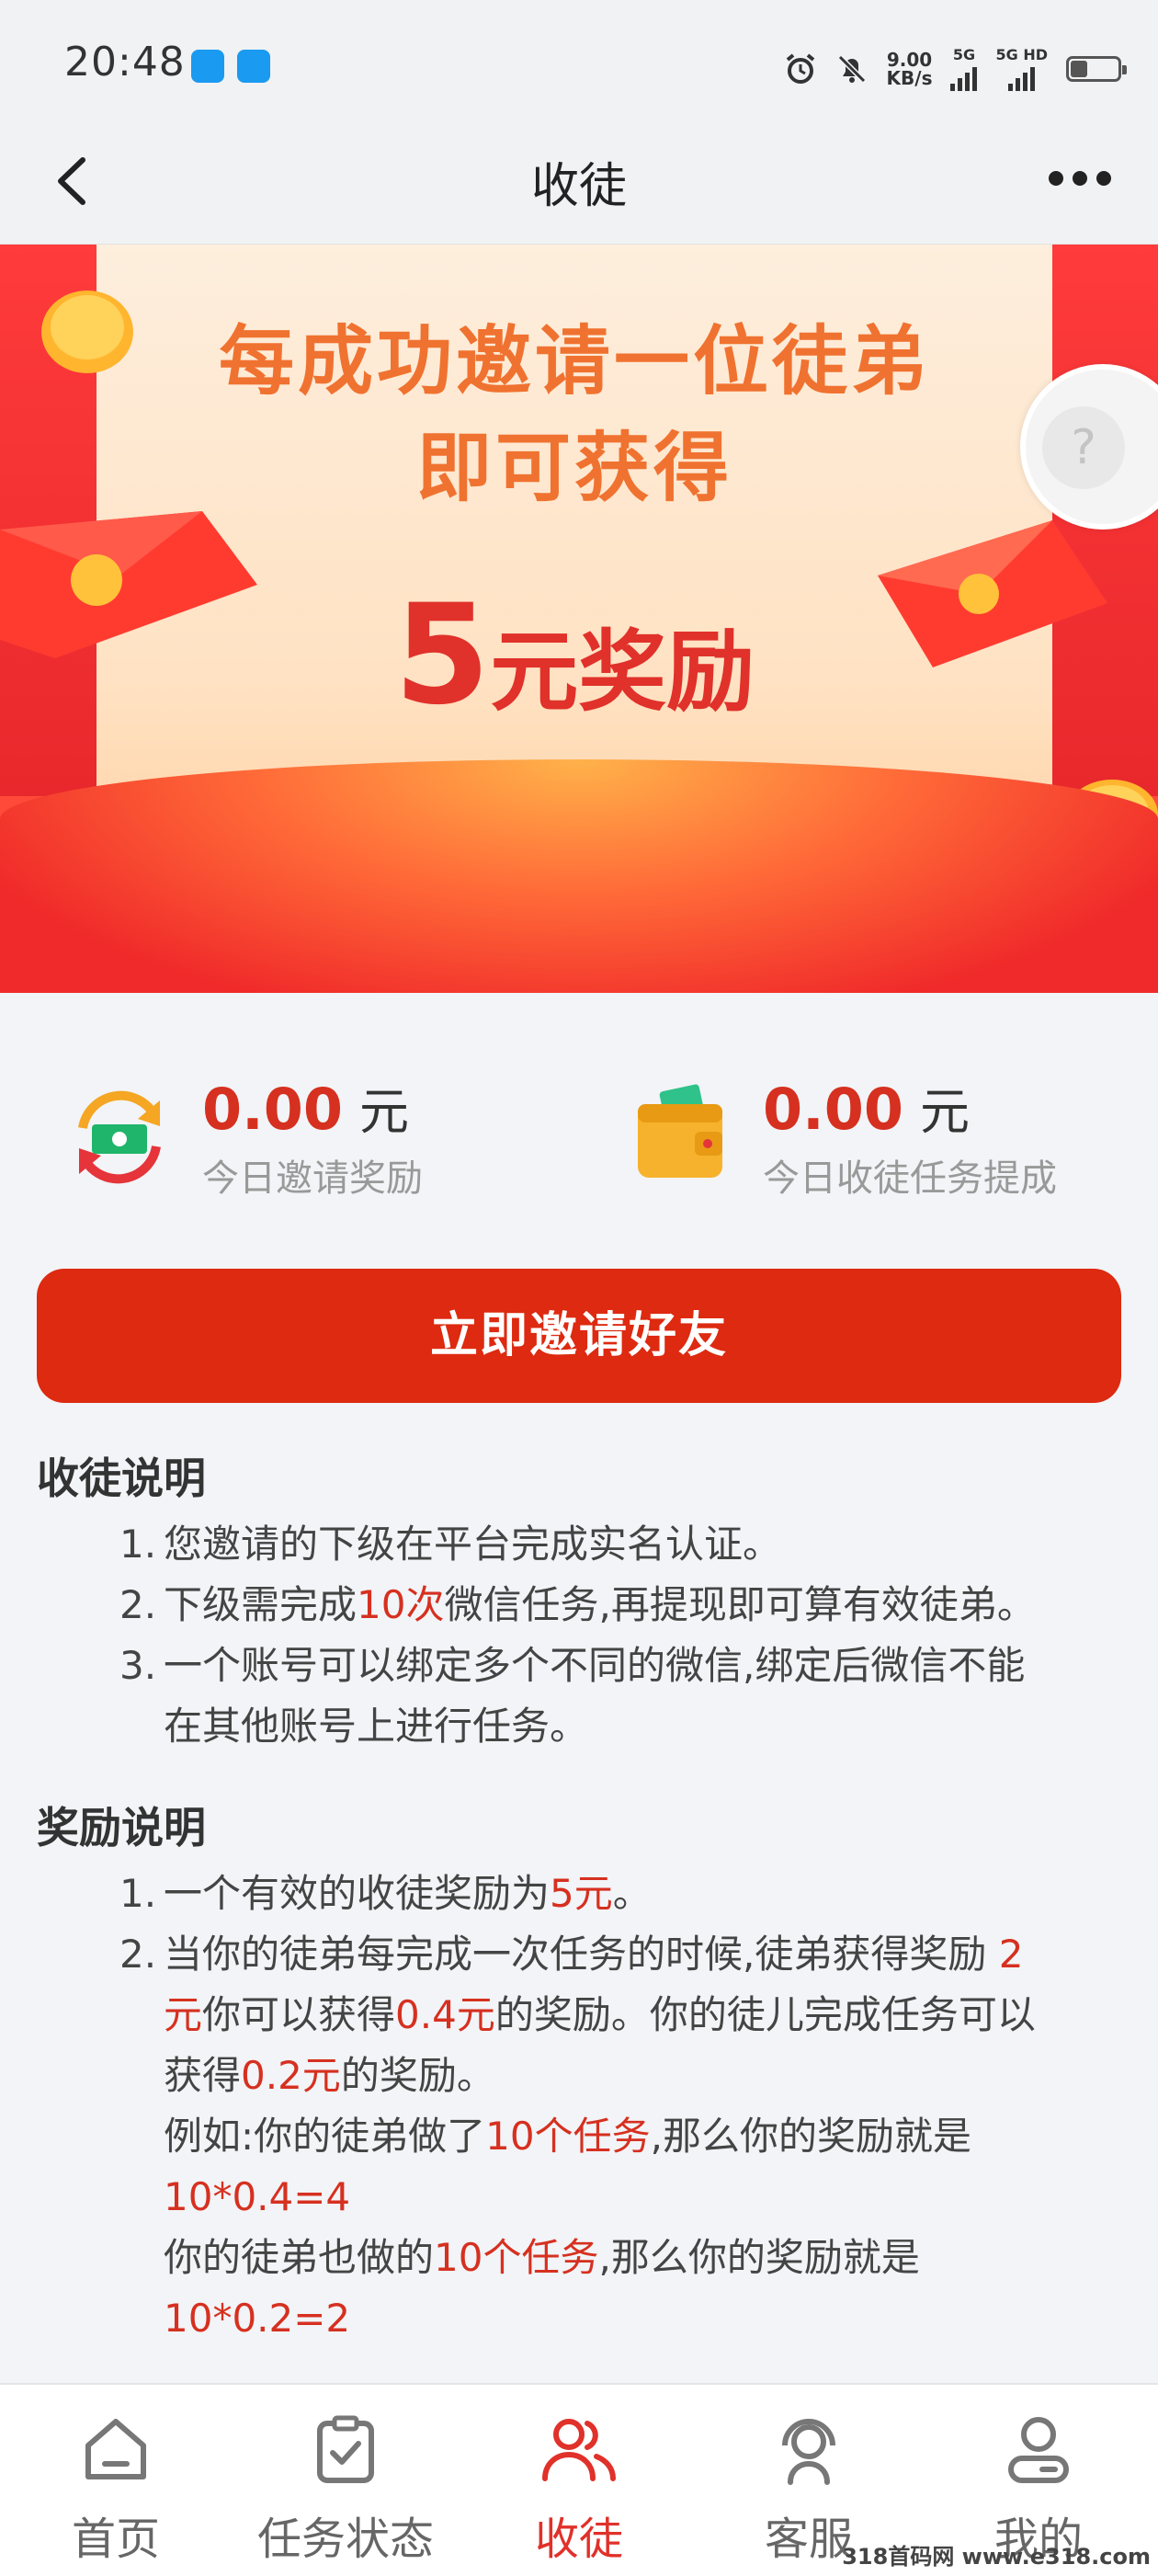 Image resolution: width=1158 pixels, height=2576 pixels. I want to click on stat-commission: 0.00 元 今日收徒任务提成, so click(882, 1135).